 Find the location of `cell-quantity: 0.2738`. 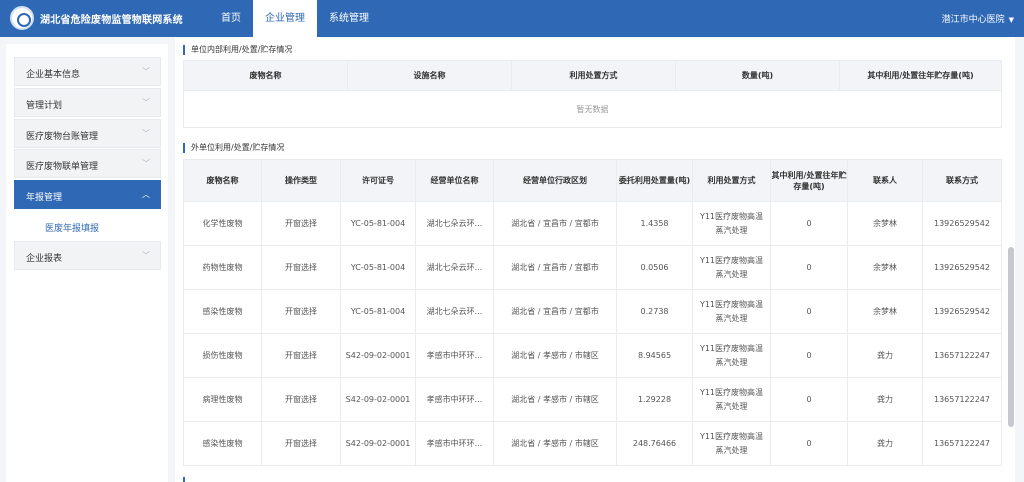

cell-quantity: 0.2738 is located at coordinates (654, 311).